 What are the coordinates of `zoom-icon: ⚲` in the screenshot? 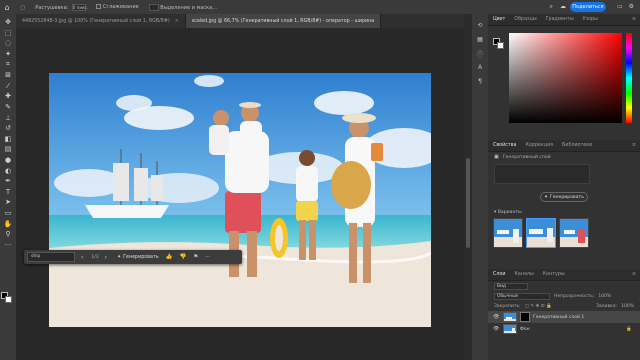 It's located at (8, 234).